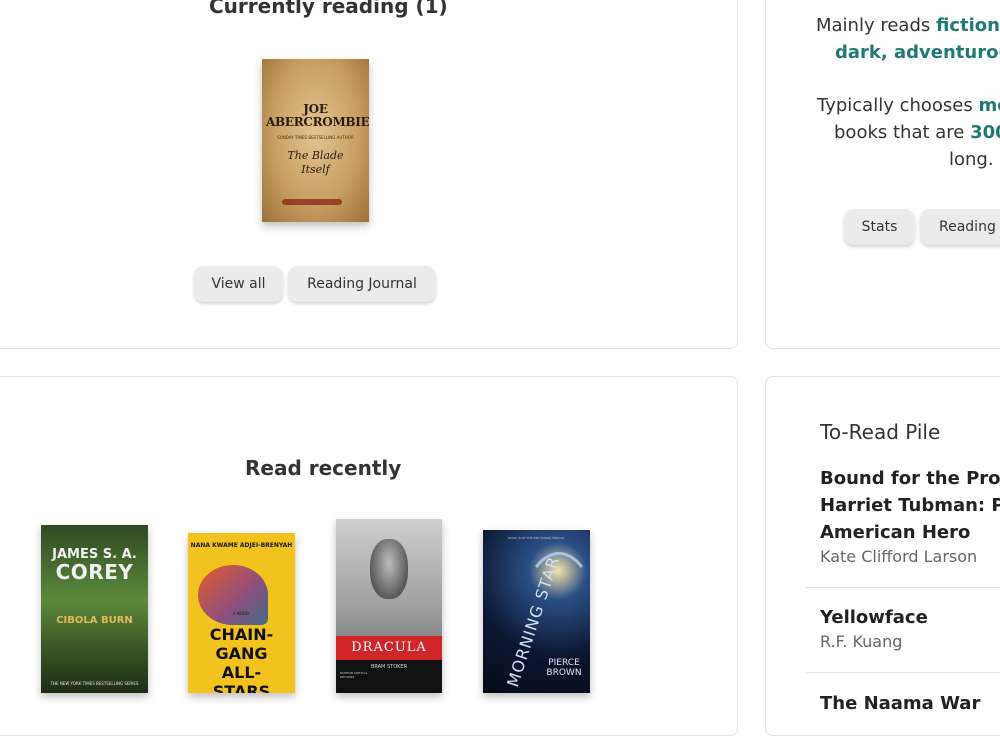 This screenshot has height=736, width=1000. I want to click on dracula-portrait-decoration, so click(389, 569).